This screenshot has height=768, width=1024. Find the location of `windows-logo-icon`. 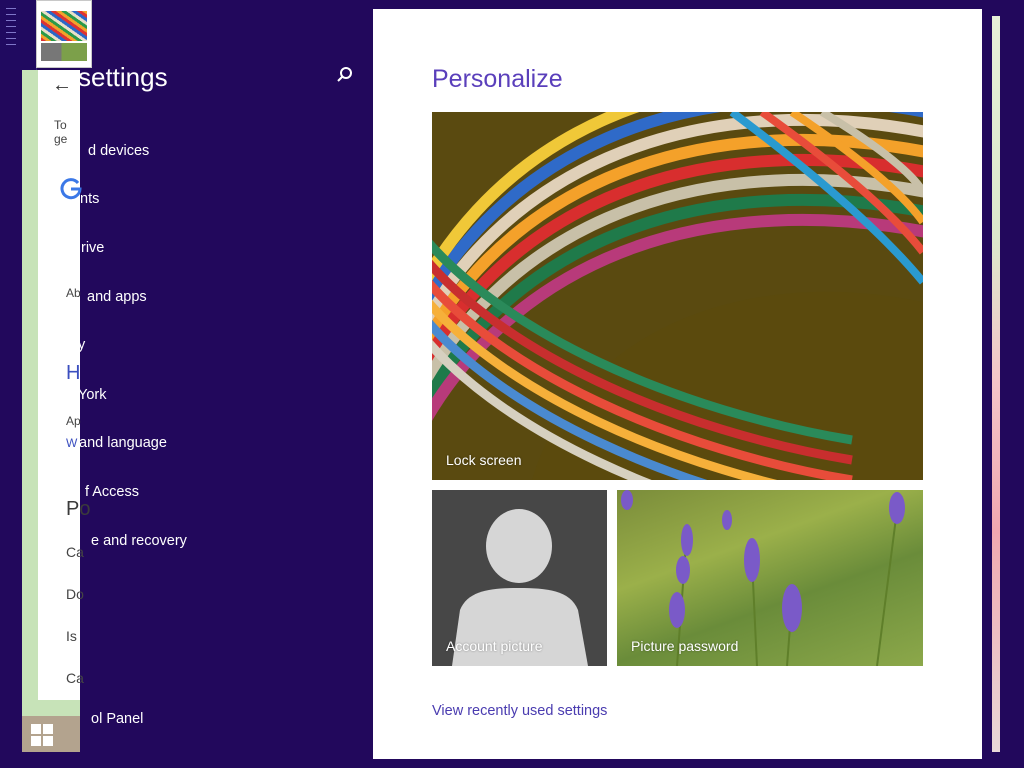

windows-logo-icon is located at coordinates (42, 735).